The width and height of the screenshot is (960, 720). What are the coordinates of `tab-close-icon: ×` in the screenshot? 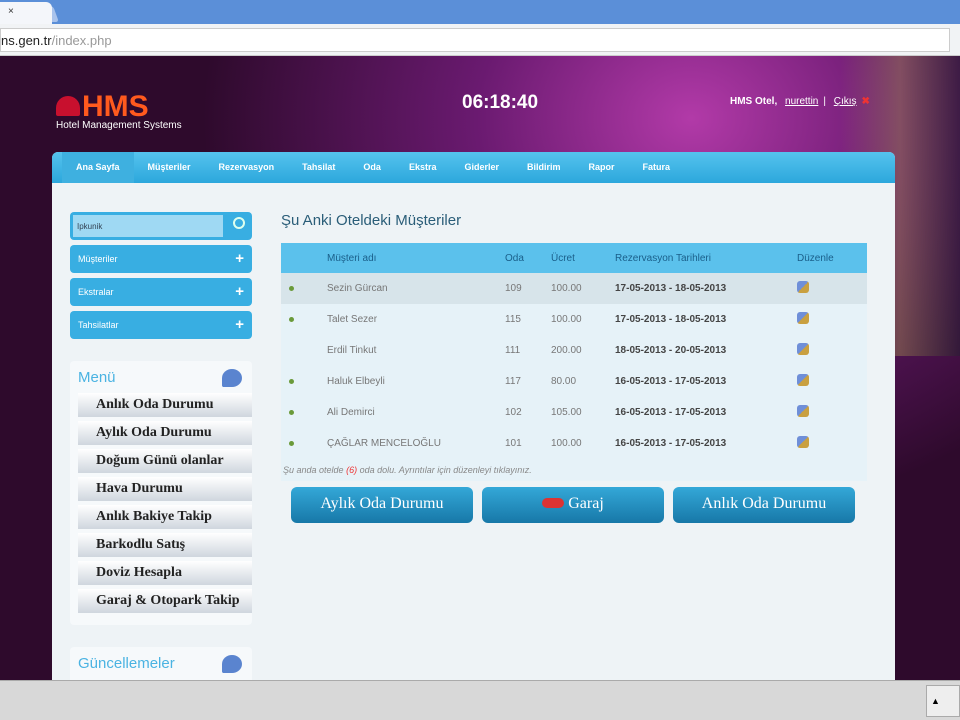 It's located at (11, 11).